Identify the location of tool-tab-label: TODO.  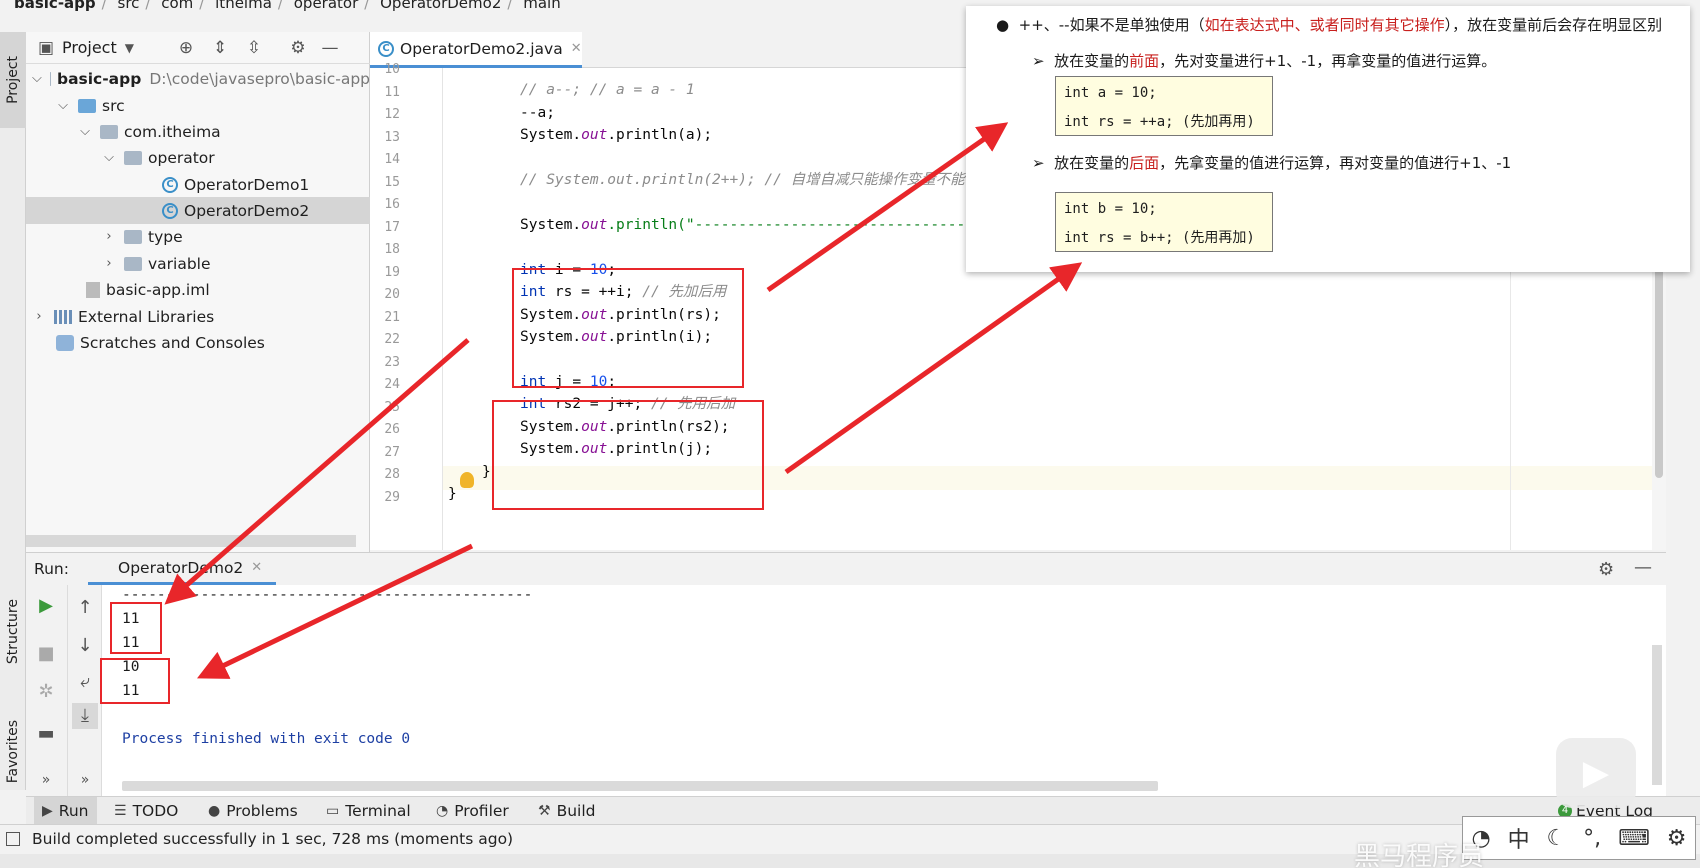
(155, 811).